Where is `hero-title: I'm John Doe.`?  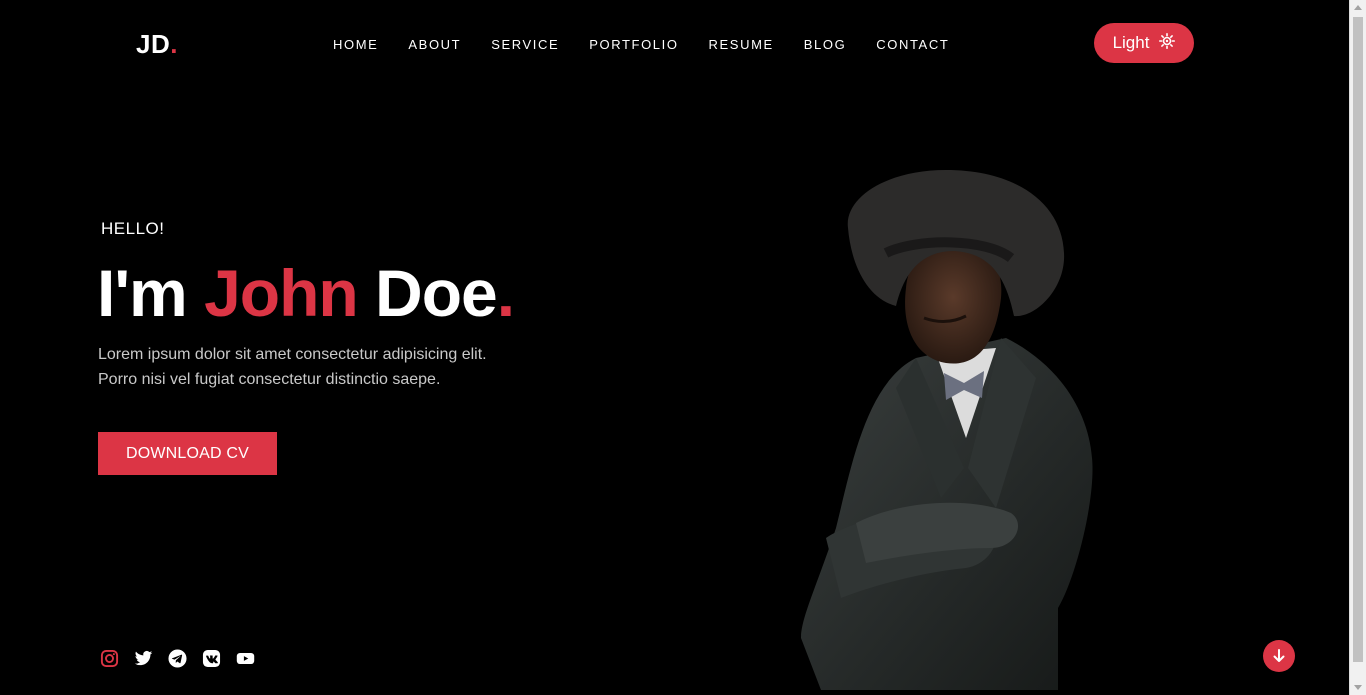 hero-title: I'm John Doe. is located at coordinates (306, 293).